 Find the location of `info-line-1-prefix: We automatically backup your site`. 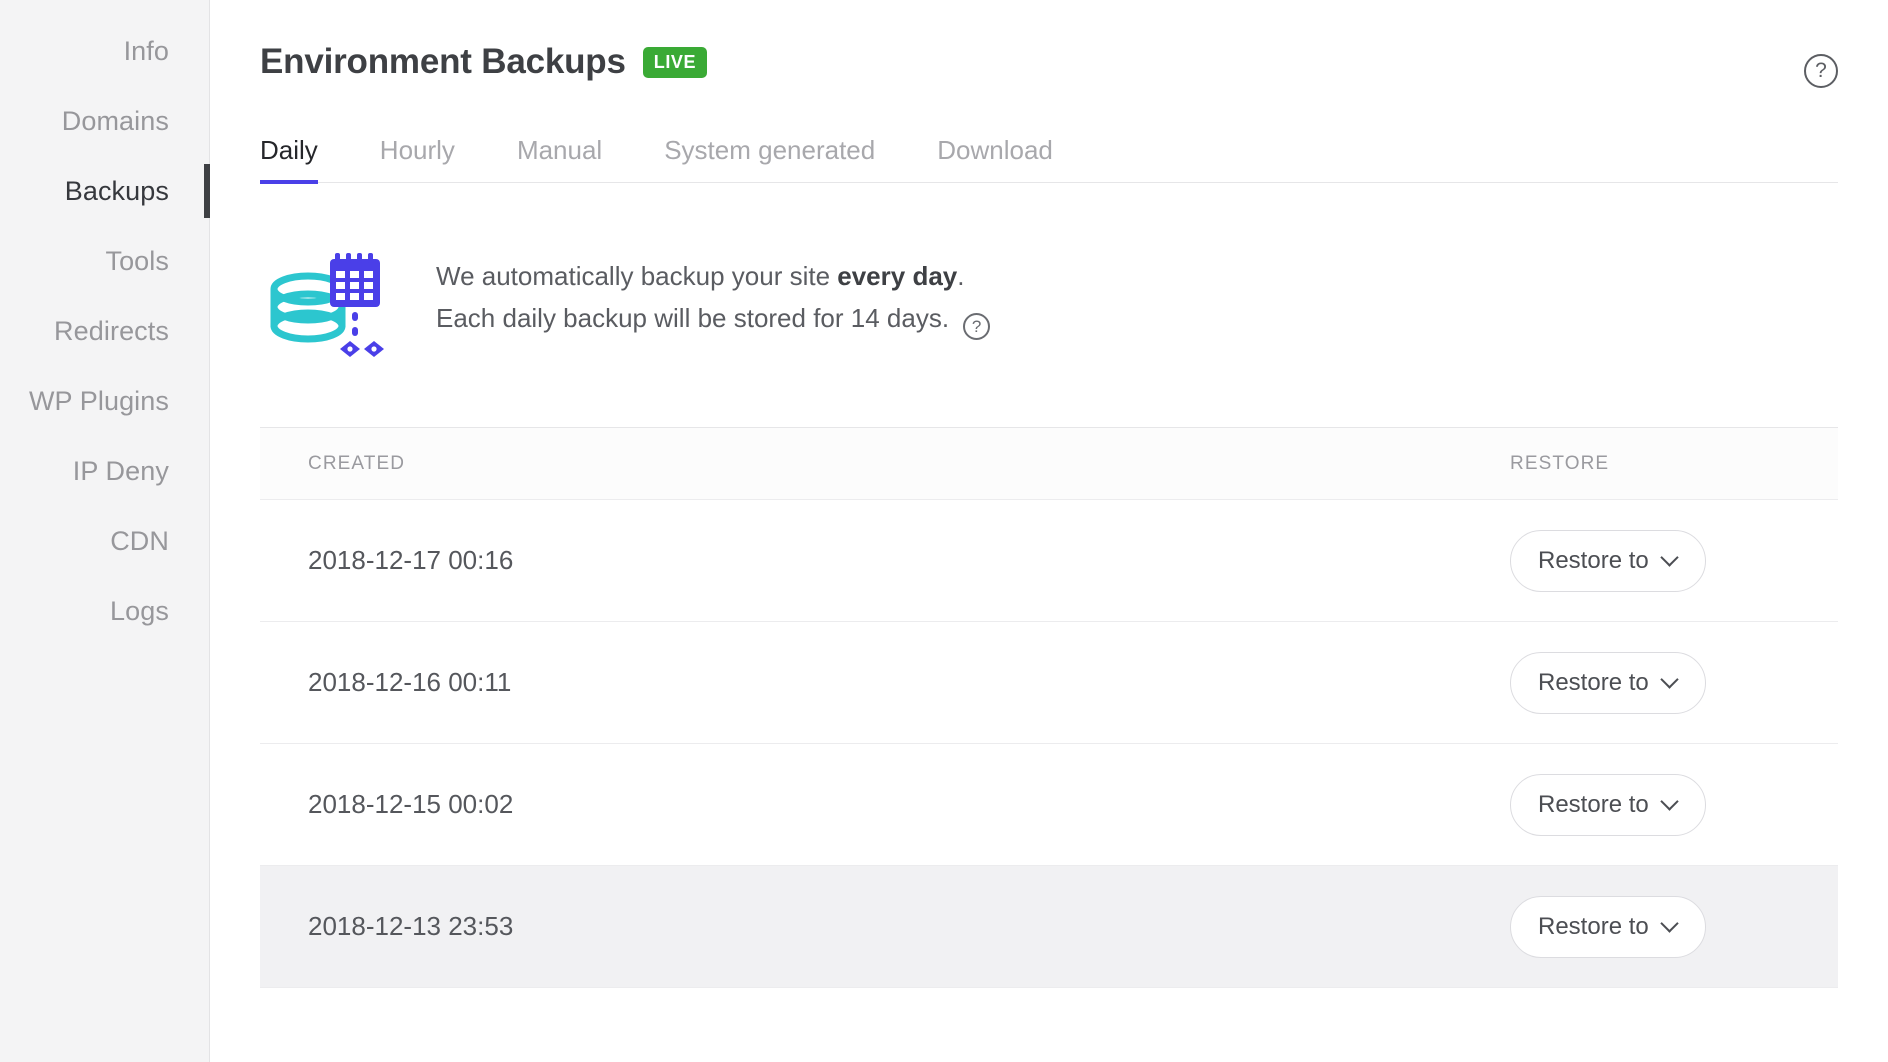

info-line-1-prefix: We automatically backup your site is located at coordinates (637, 276).